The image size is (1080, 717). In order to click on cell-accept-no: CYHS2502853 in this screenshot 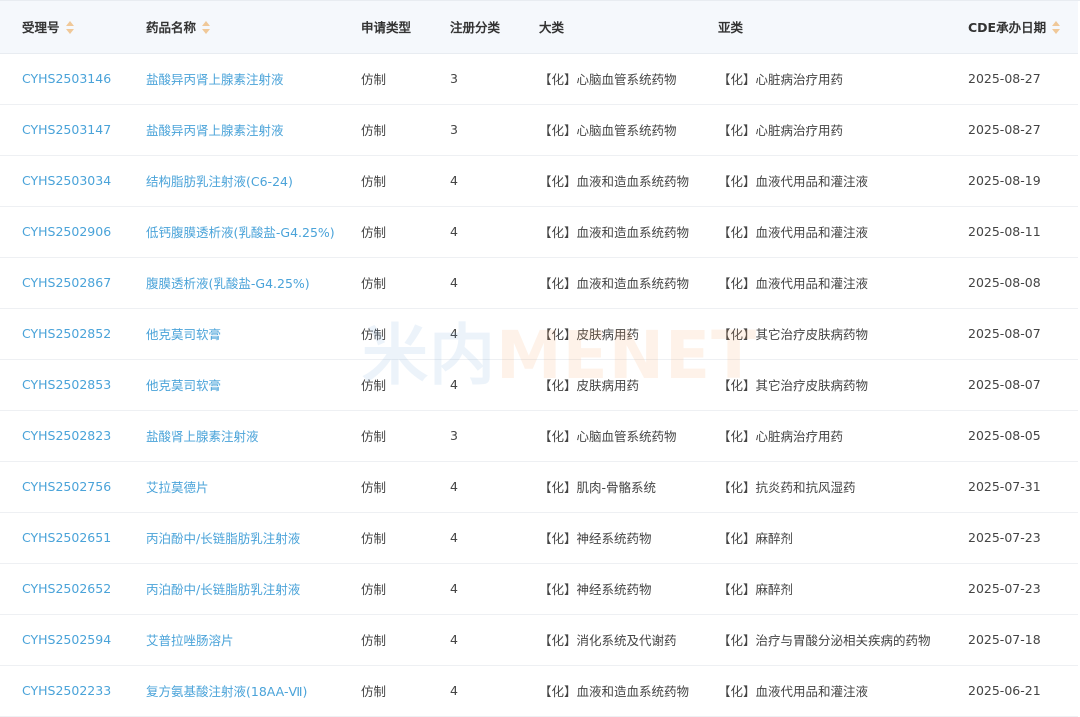, I will do `click(62, 384)`.